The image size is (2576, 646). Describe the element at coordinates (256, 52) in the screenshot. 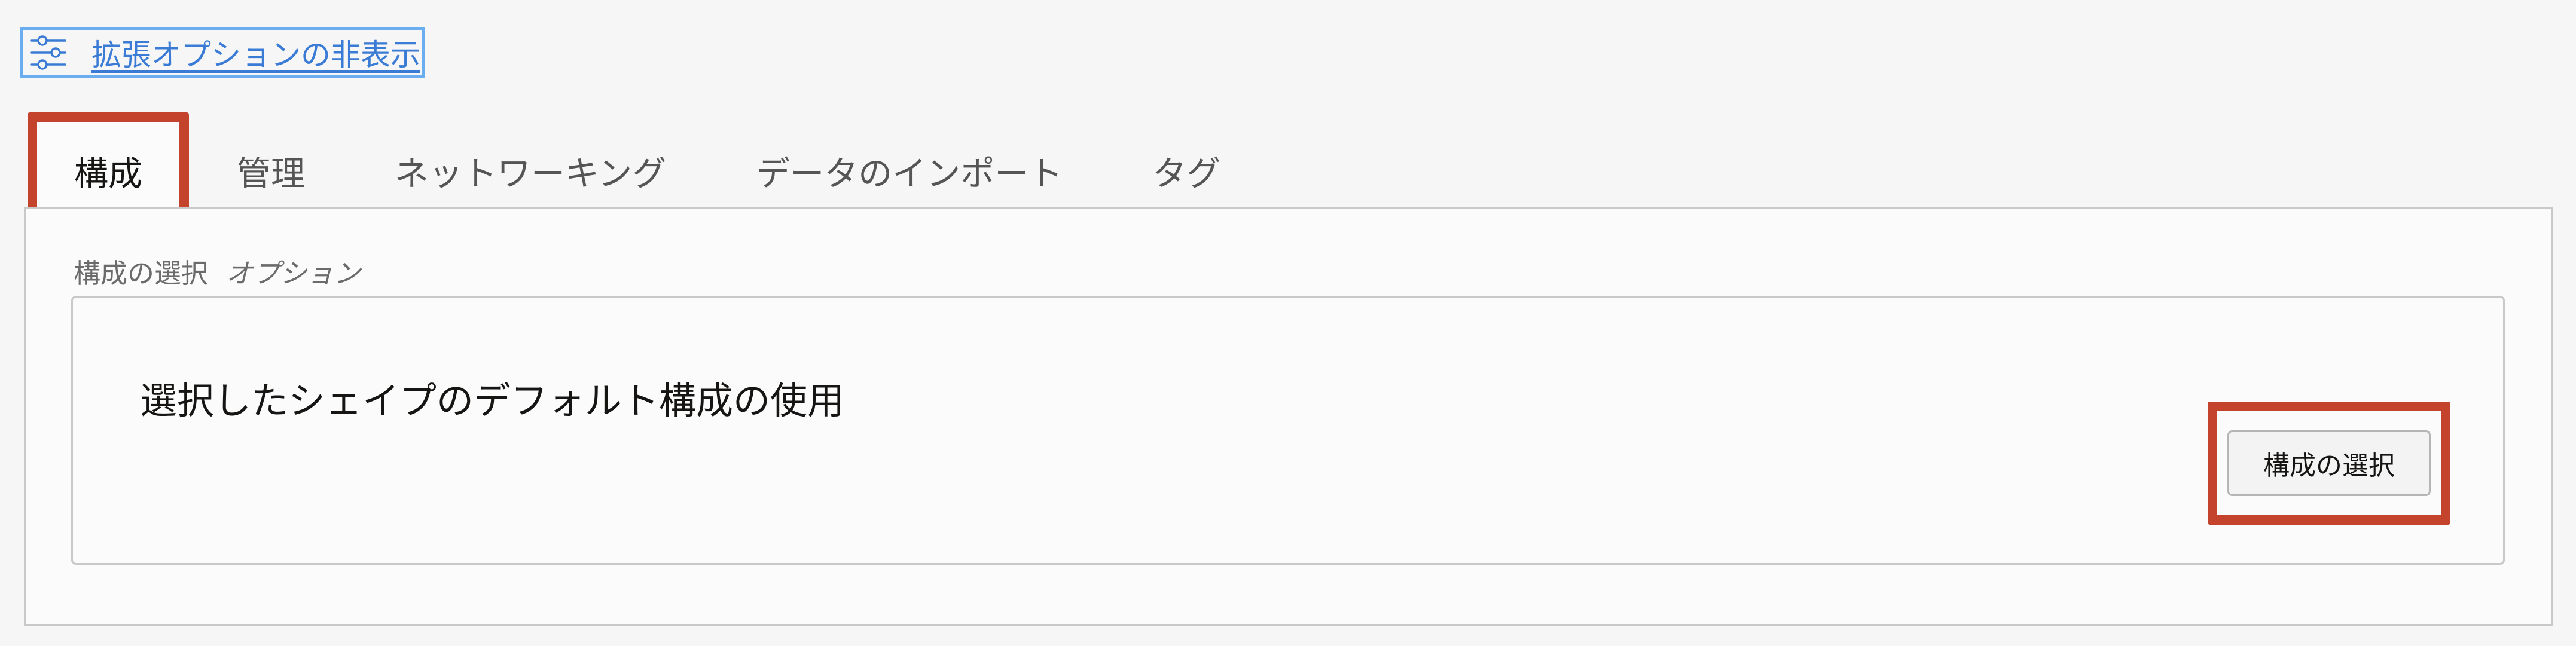

I see `hide-advanced-options-label: 拡張オプションの非表示` at that location.